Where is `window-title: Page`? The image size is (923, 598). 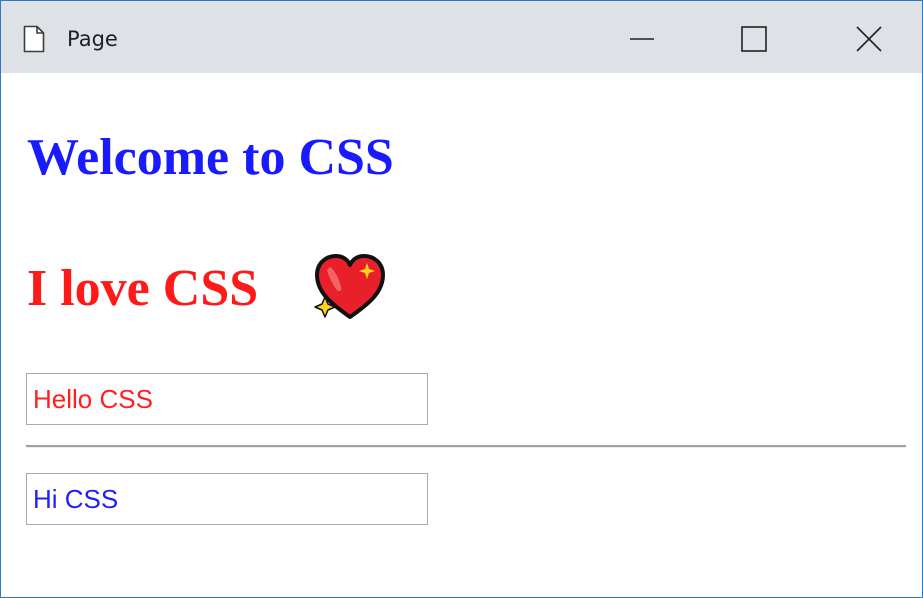
window-title: Page is located at coordinates (92, 39).